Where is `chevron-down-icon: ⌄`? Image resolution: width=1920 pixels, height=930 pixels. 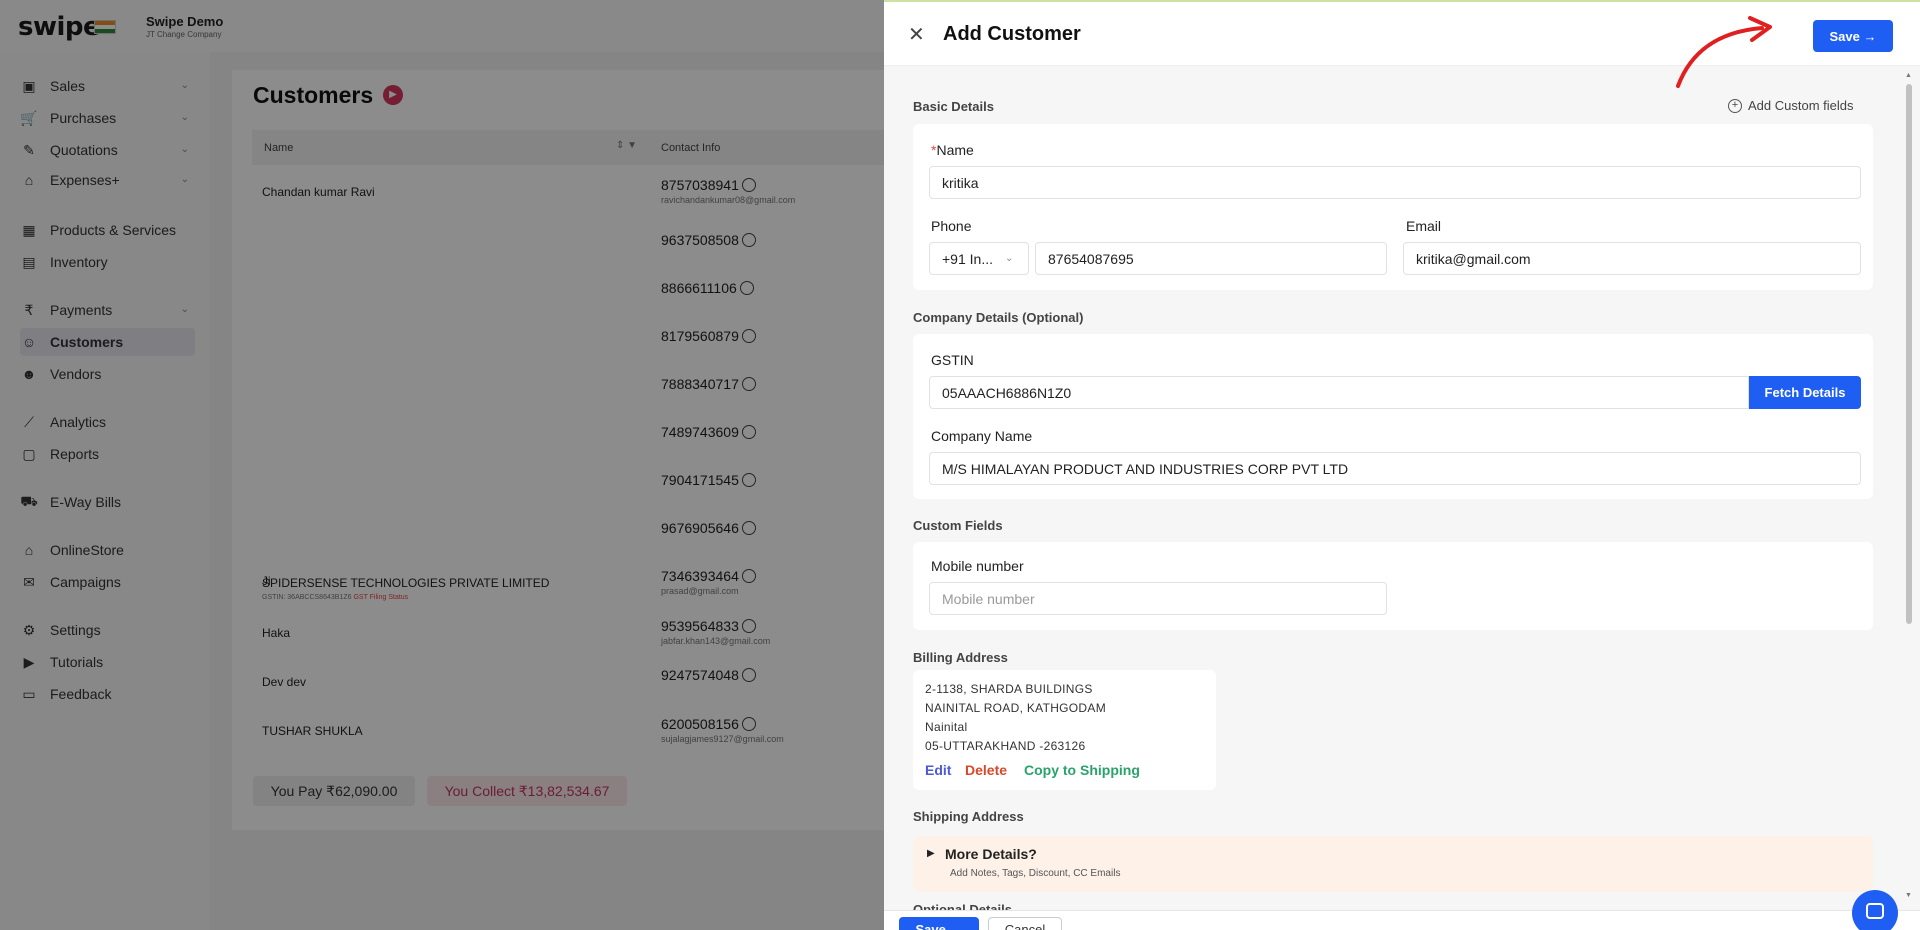 chevron-down-icon: ⌄ is located at coordinates (1009, 258).